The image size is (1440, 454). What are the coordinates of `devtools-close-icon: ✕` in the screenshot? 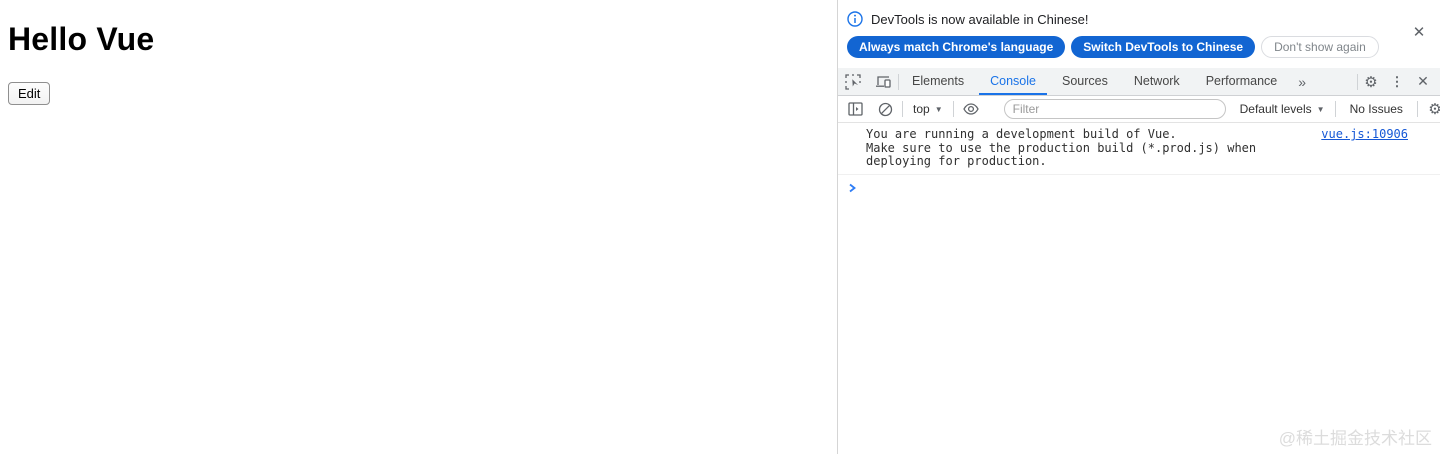 It's located at (1423, 81).